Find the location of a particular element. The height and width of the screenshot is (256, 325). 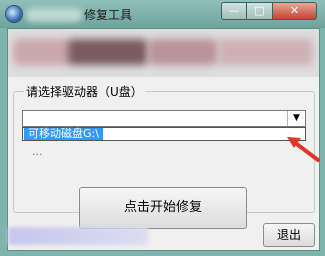

annotation-arrow-icon is located at coordinates (303, 149).